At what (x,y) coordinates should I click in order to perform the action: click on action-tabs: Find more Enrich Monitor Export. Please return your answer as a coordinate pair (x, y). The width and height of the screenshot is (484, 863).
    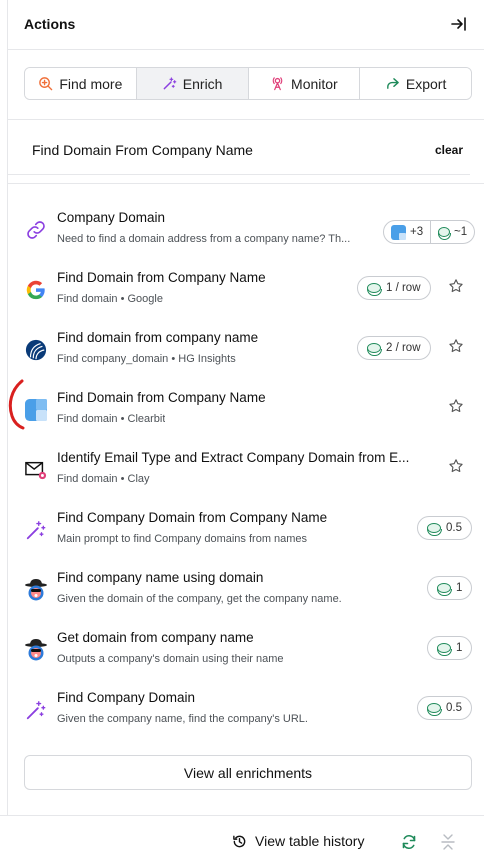
    Looking at the image, I should click on (248, 83).